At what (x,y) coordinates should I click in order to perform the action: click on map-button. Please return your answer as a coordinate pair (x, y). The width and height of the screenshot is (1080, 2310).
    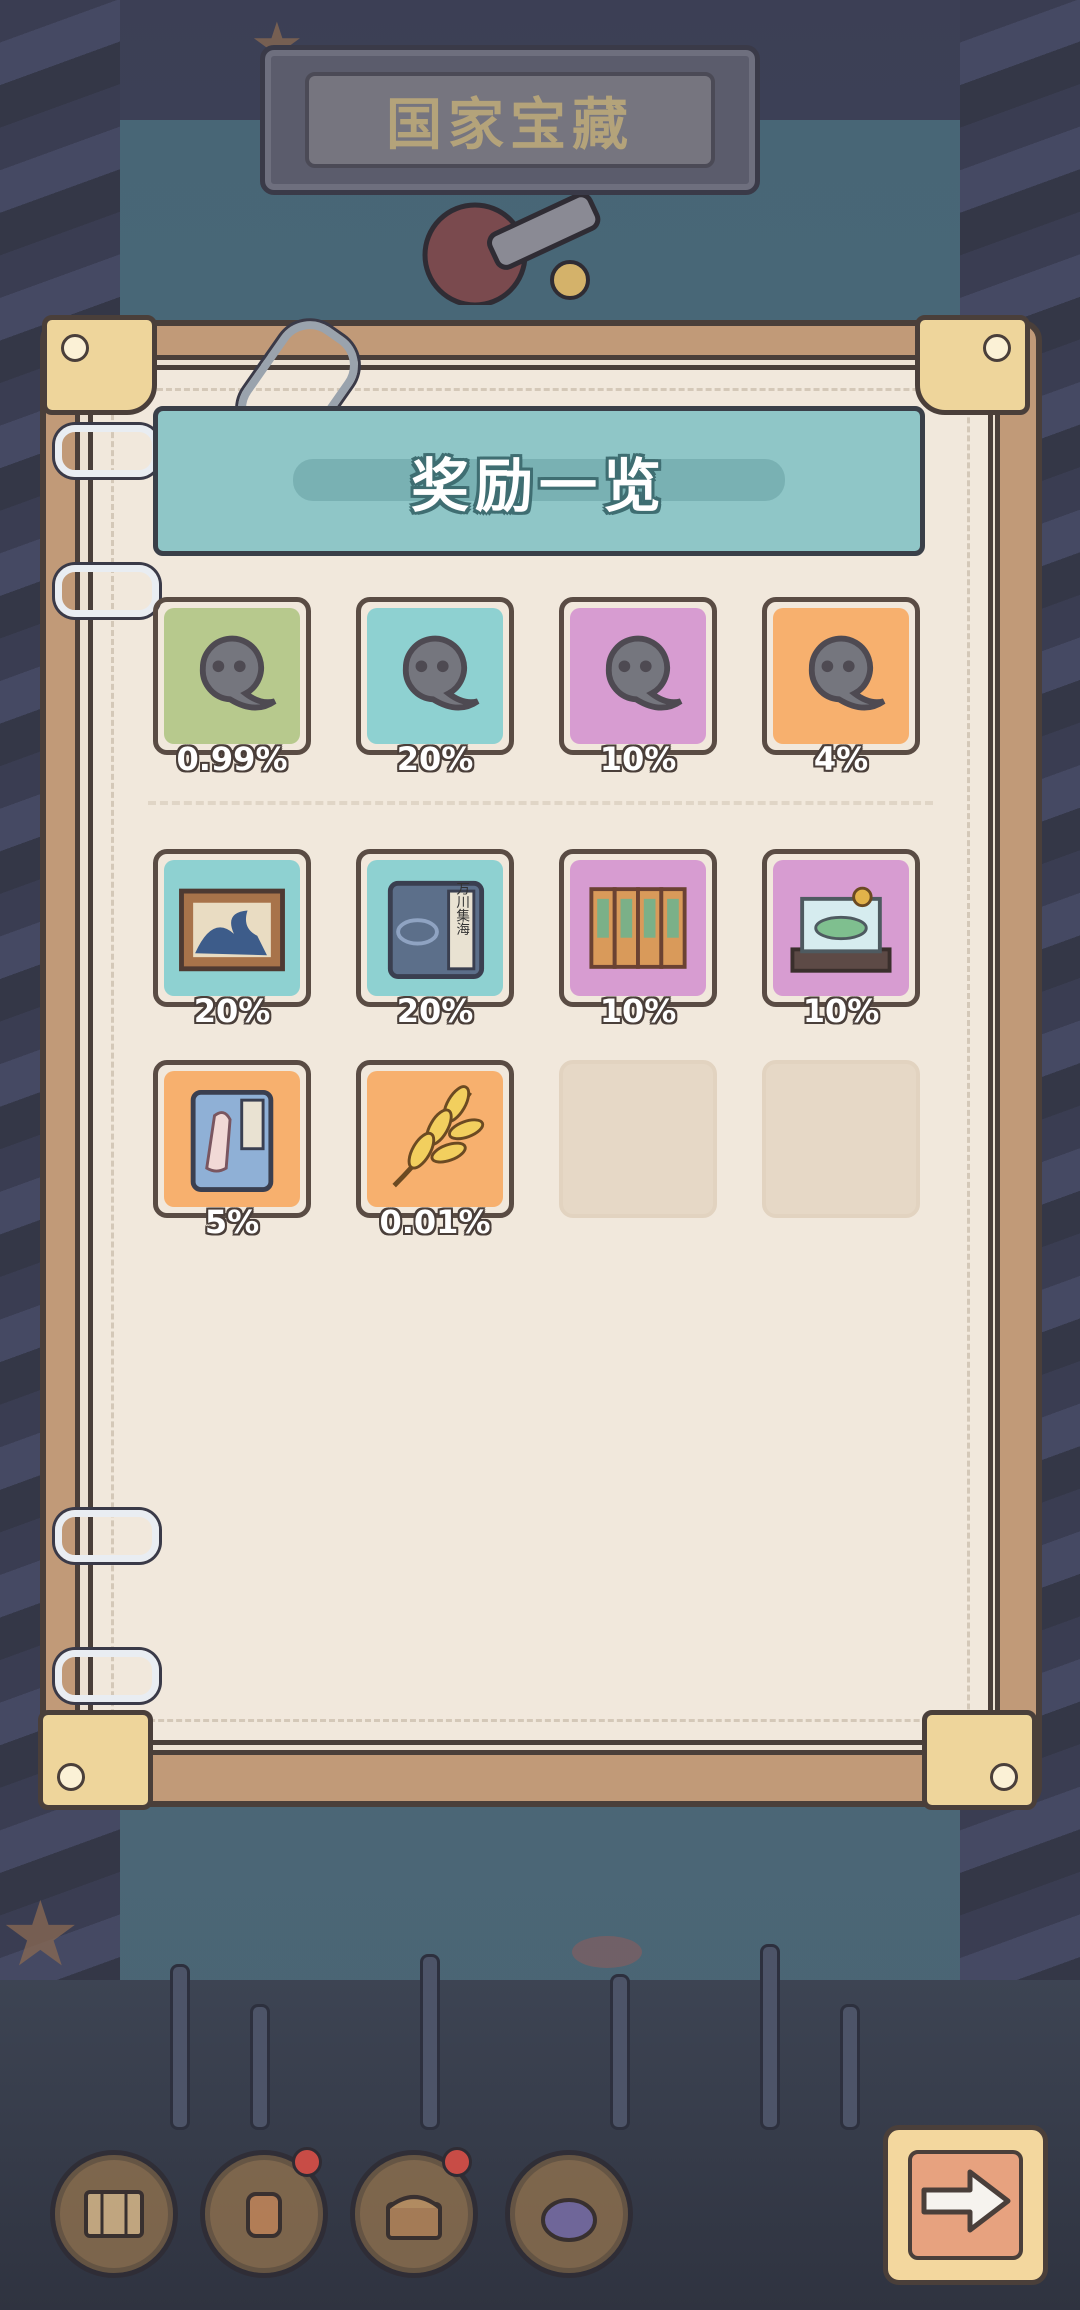
    Looking at the image, I should click on (114, 2214).